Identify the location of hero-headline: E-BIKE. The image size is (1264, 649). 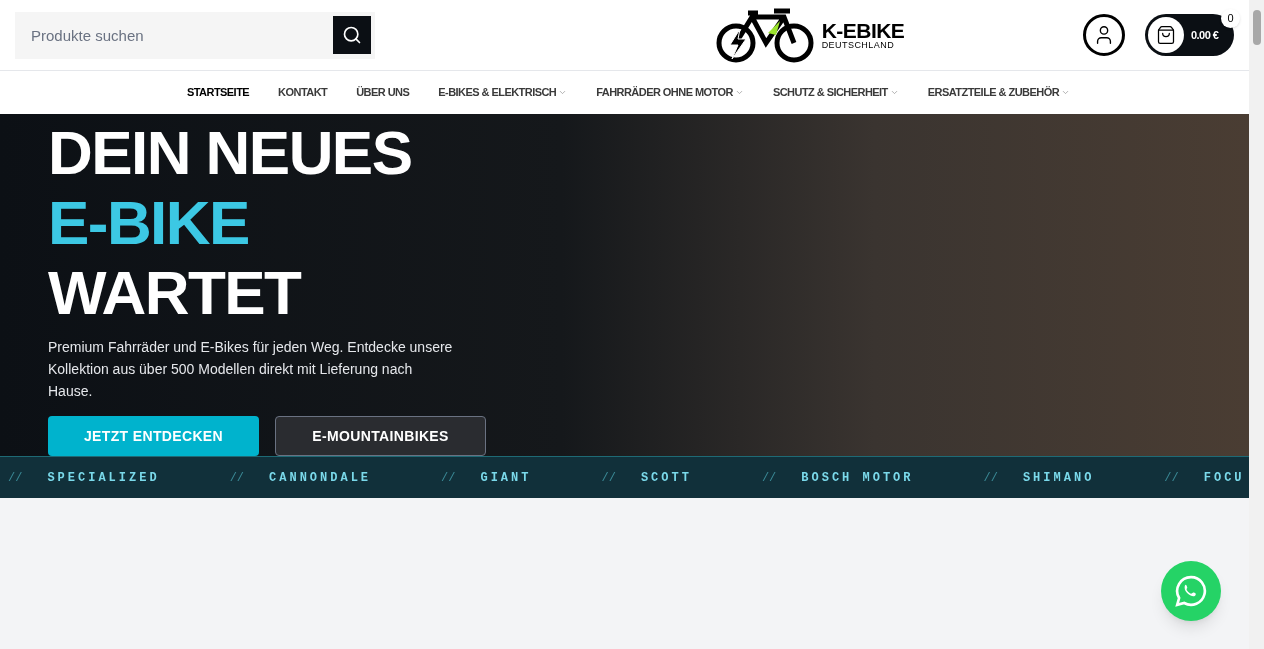
(148, 223).